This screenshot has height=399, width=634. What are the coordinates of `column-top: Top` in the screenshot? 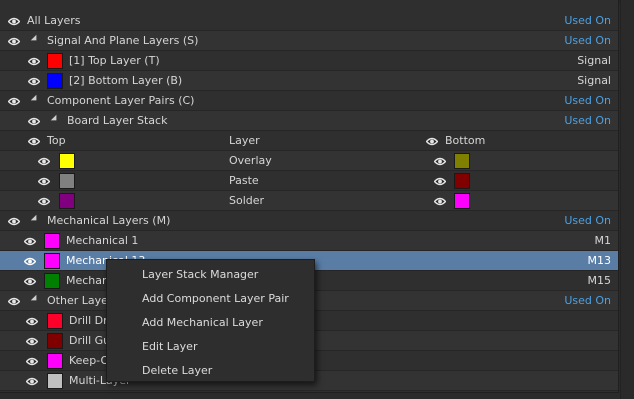 It's located at (56, 140).